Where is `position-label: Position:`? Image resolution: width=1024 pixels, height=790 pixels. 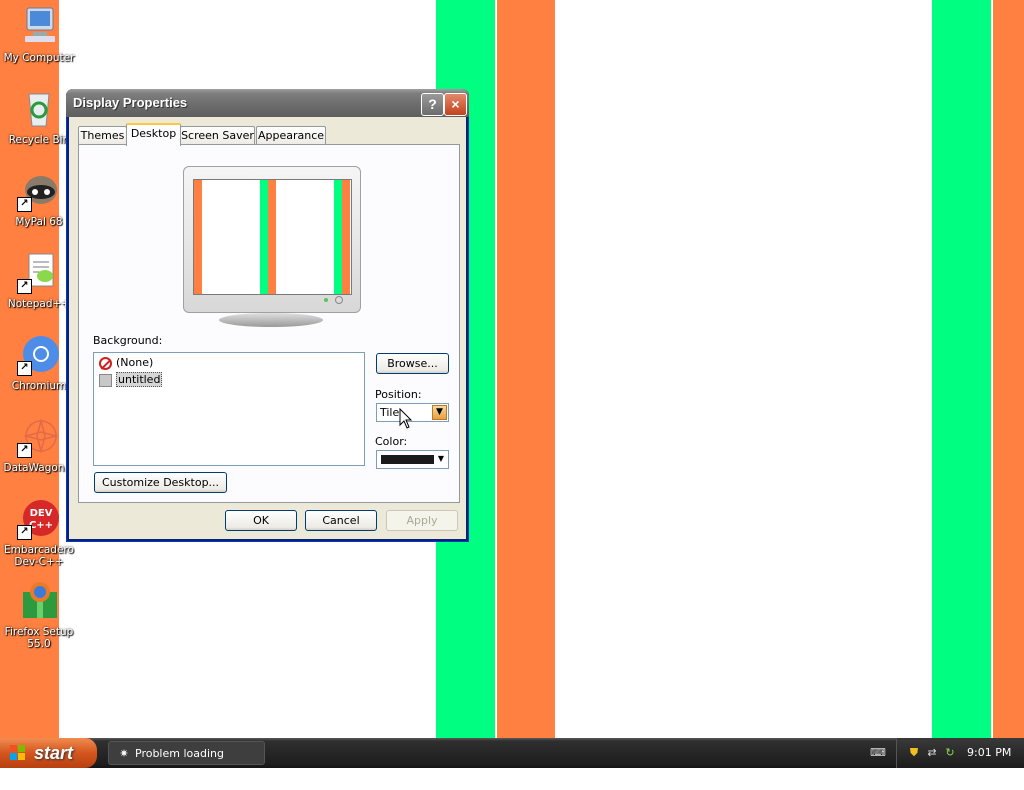 position-label: Position: is located at coordinates (398, 394).